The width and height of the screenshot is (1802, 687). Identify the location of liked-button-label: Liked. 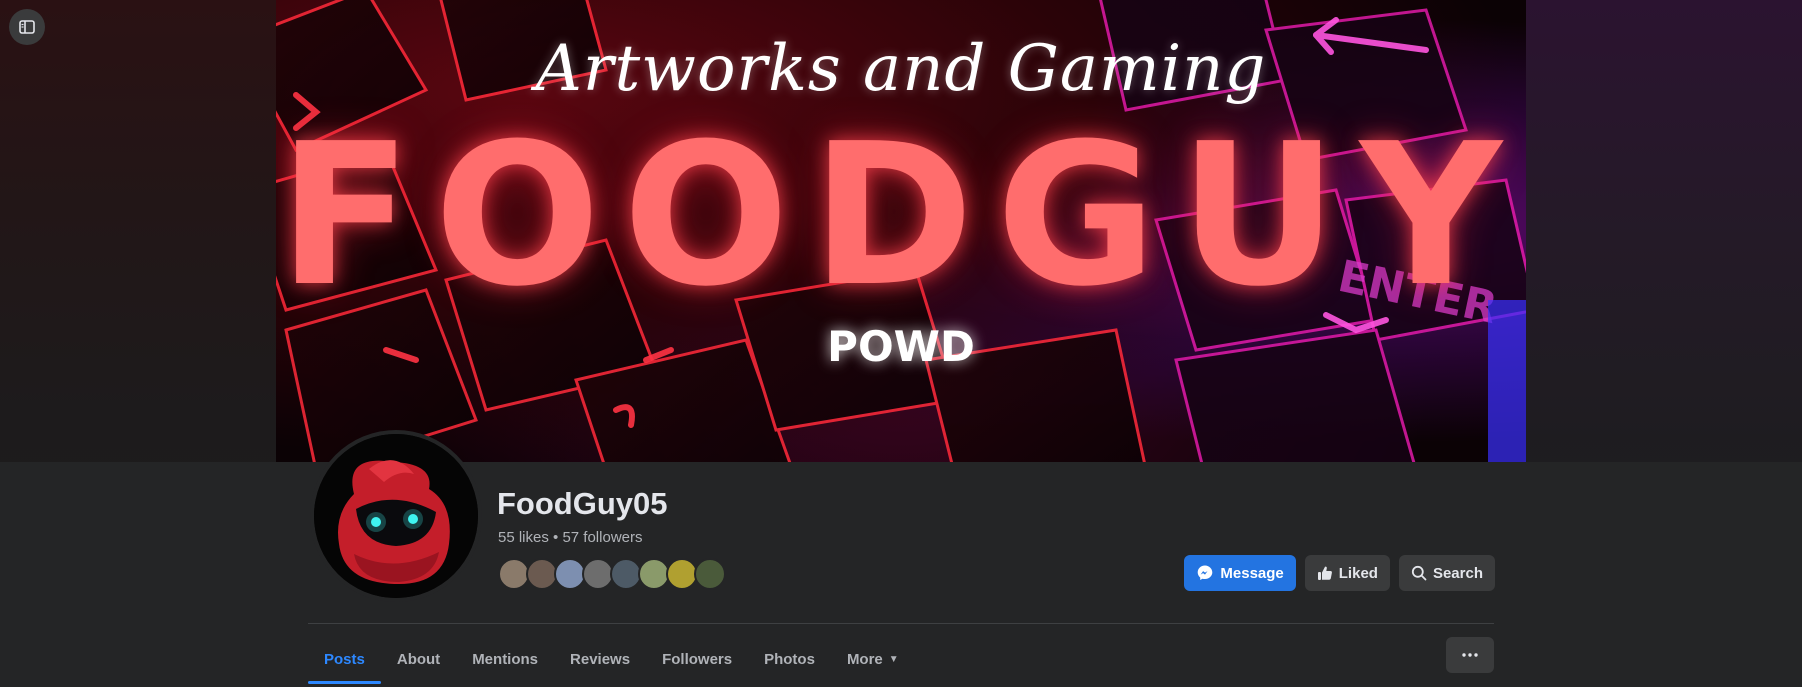
(1358, 573).